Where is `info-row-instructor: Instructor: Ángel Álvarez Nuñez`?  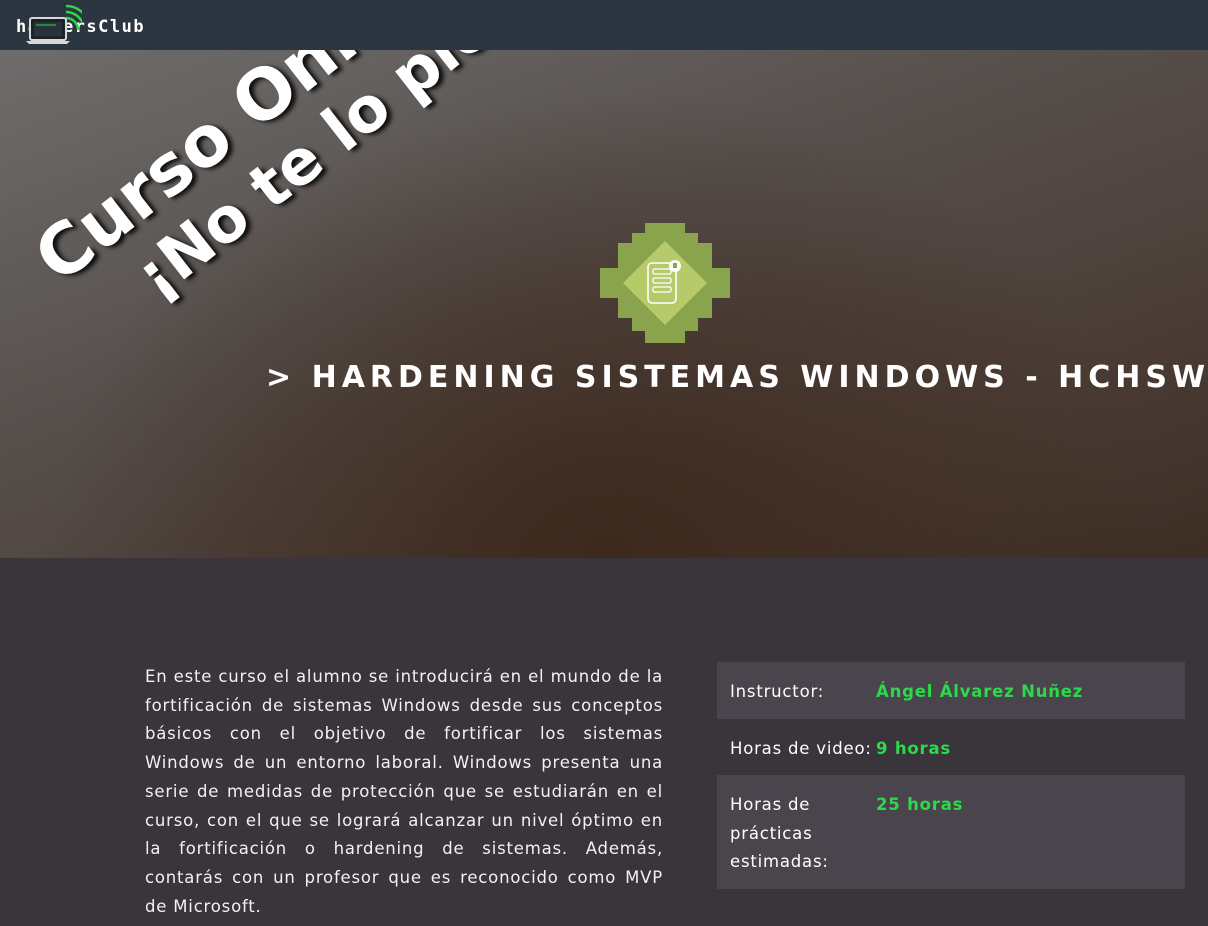
info-row-instructor: Instructor: Ángel Álvarez Nuñez is located at coordinates (951, 690).